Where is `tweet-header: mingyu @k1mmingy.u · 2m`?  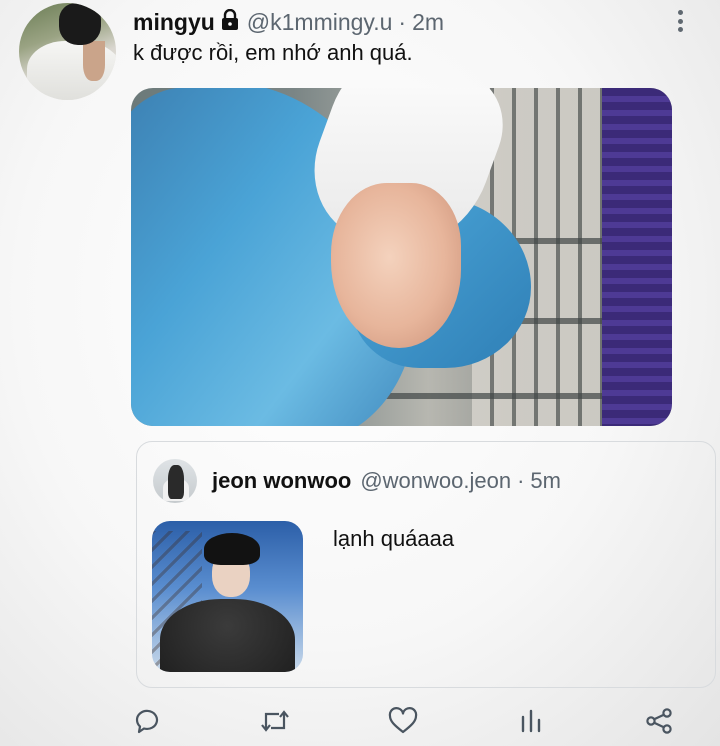 tweet-header: mingyu @k1mmingy.u · 2m is located at coordinates (288, 22).